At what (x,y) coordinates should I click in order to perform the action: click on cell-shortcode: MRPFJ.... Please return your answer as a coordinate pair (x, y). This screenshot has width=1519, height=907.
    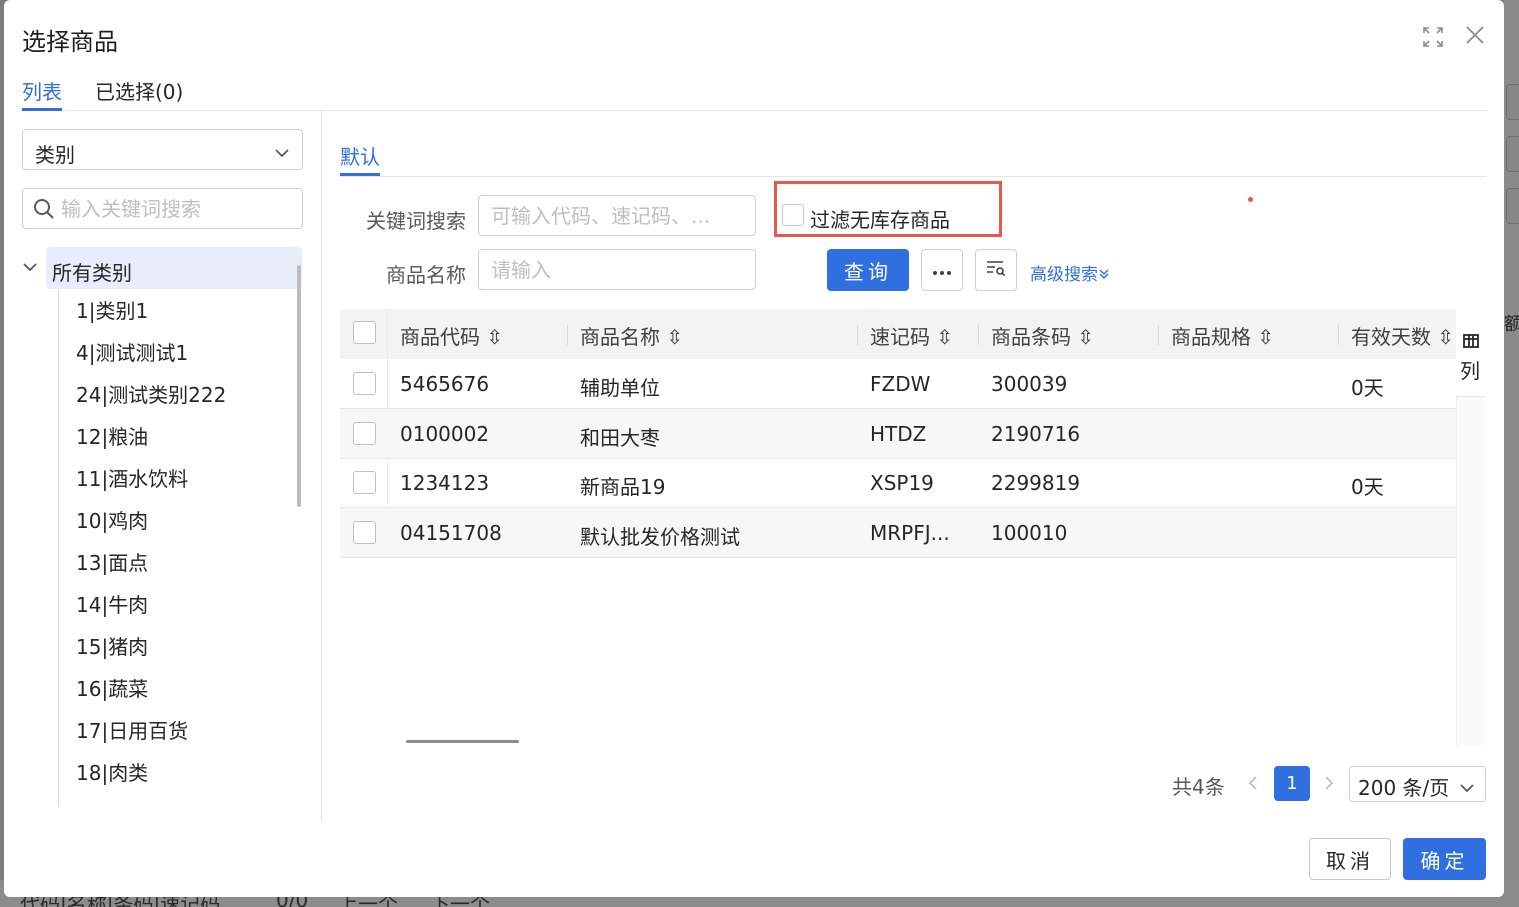
    Looking at the image, I should click on (910, 533).